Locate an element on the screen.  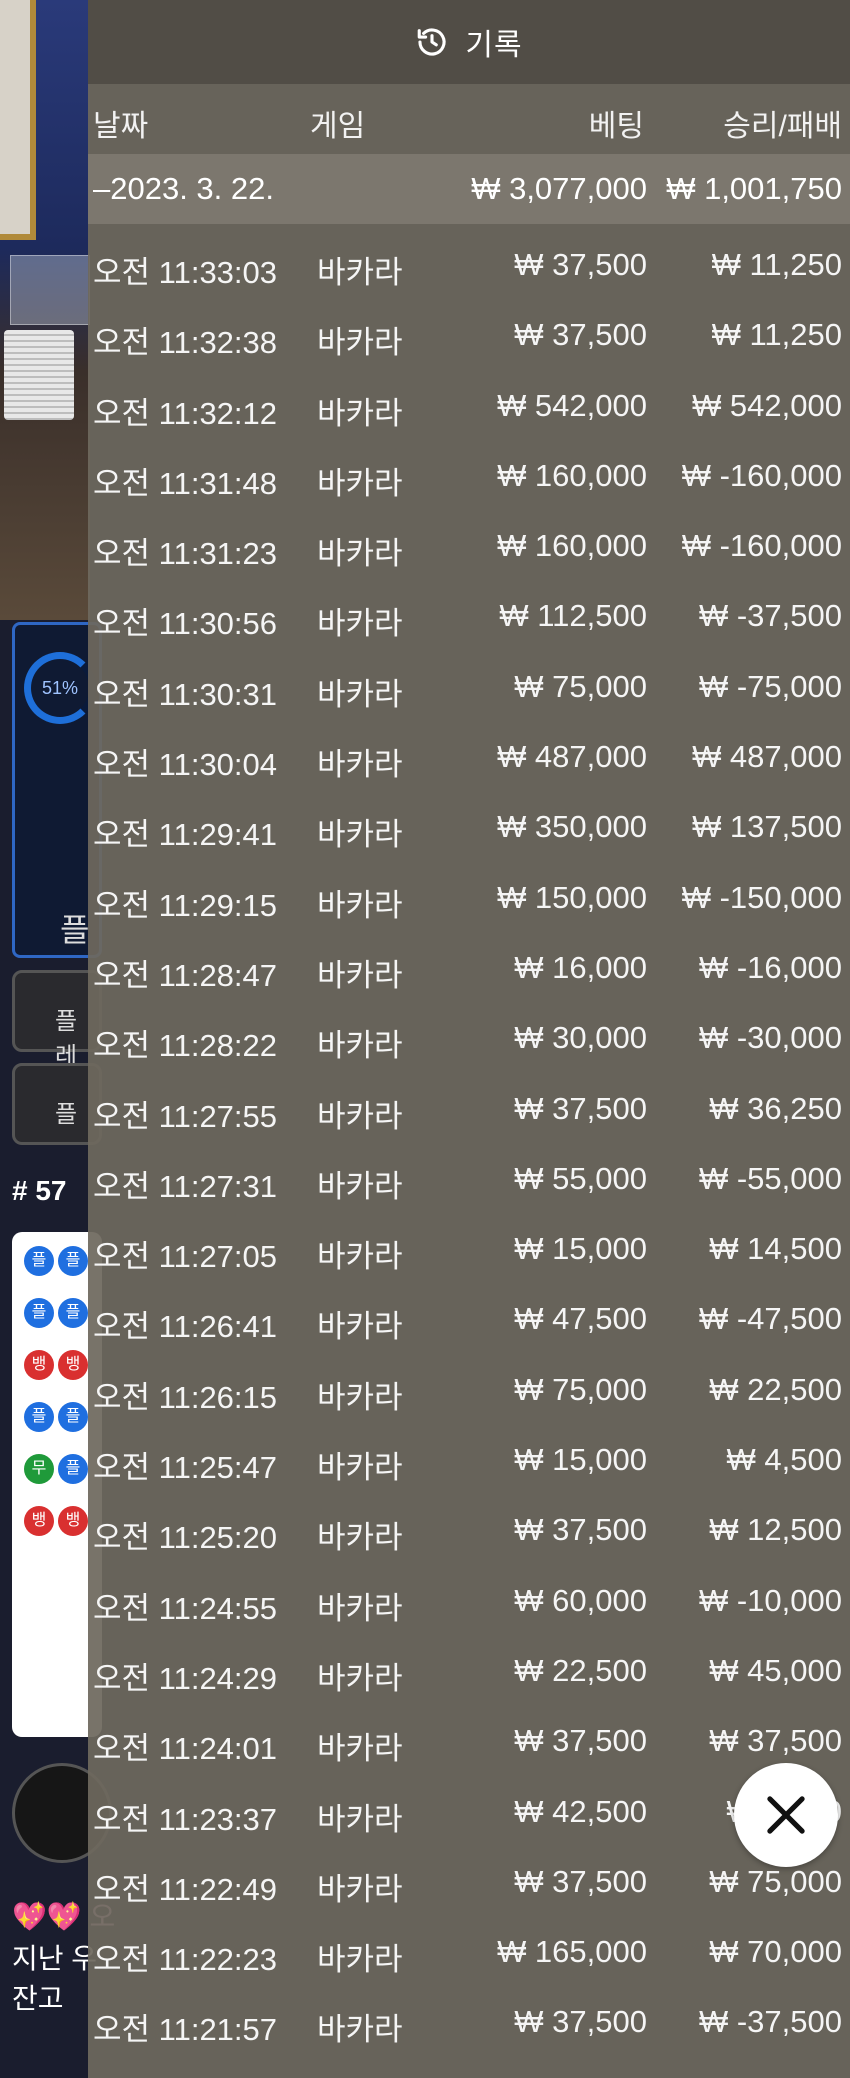
table-row: 오전 11:32:12 바카라 ₩ 542,000 ₩ 542,000 is located at coordinates (469, 400).